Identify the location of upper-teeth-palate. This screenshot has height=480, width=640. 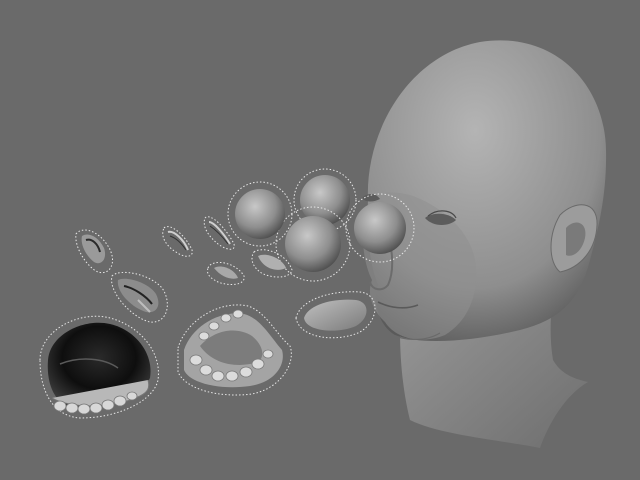
(99, 367).